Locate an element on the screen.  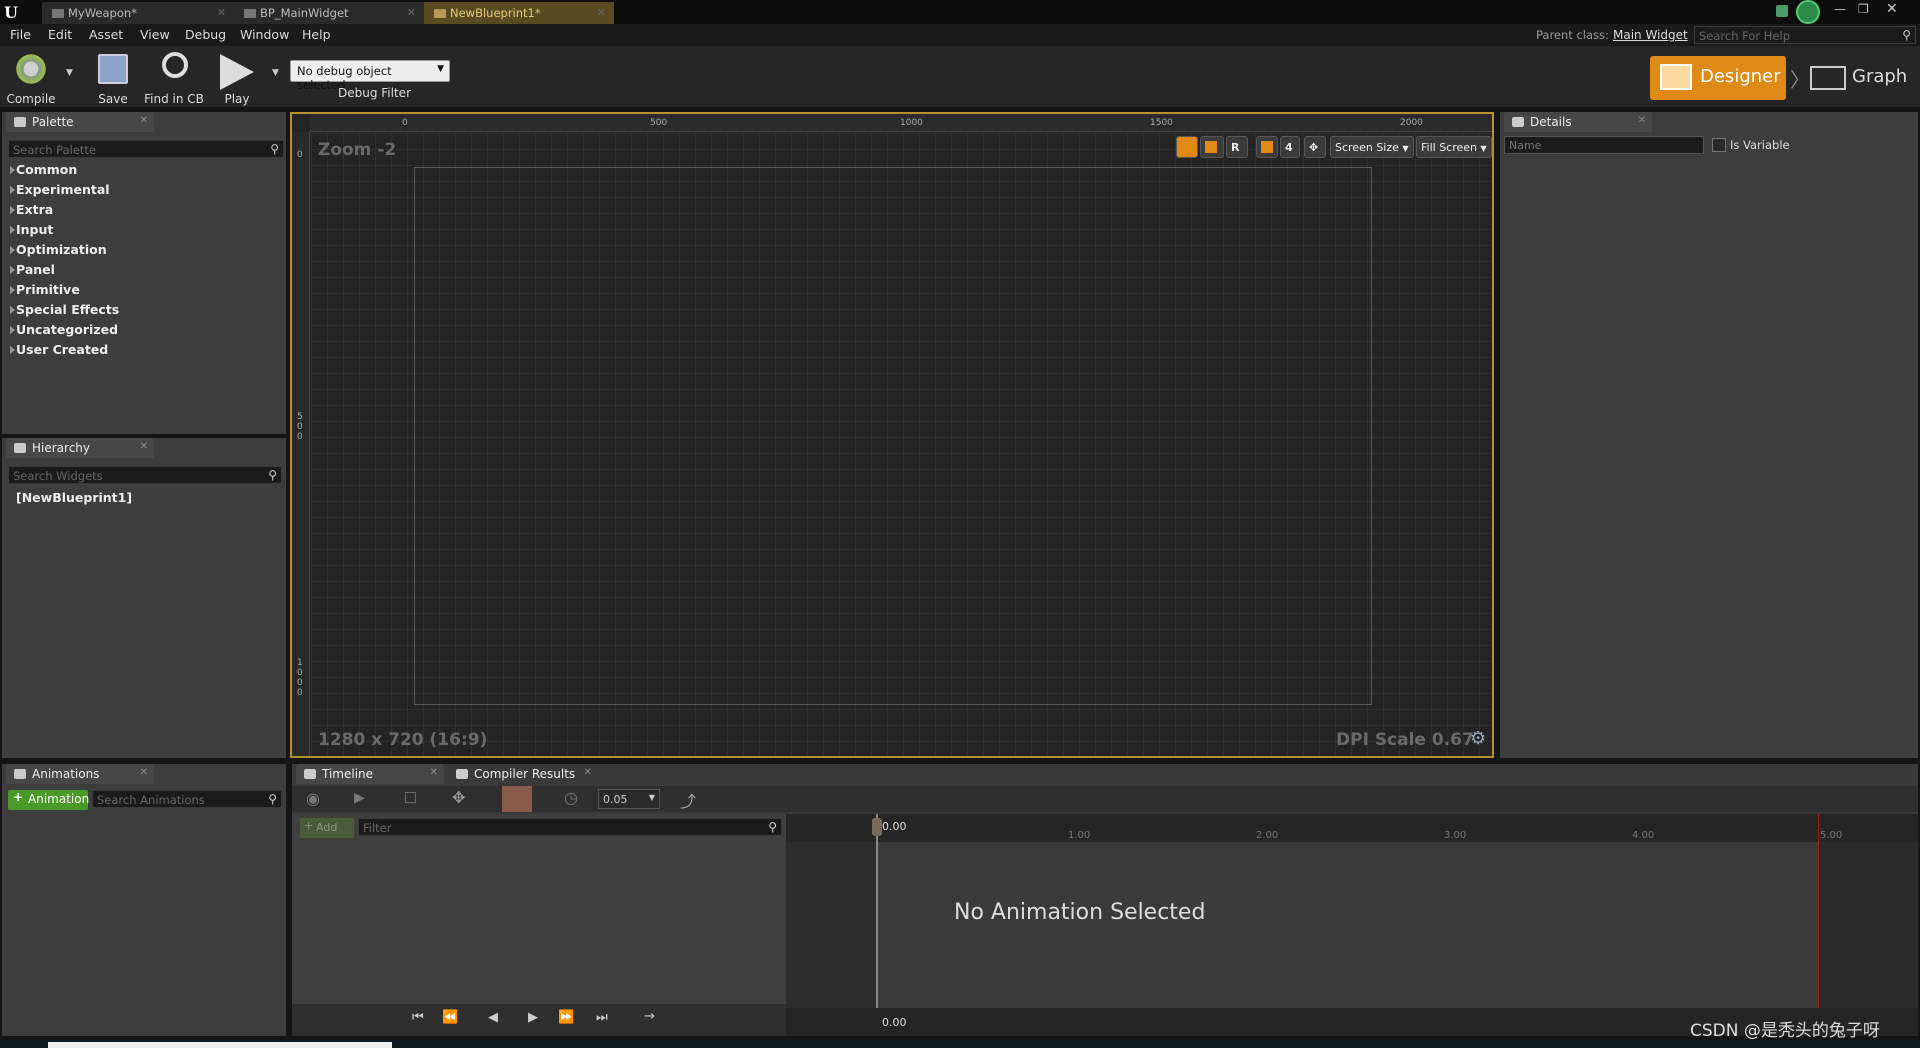
menu-file: File is located at coordinates (20, 34).